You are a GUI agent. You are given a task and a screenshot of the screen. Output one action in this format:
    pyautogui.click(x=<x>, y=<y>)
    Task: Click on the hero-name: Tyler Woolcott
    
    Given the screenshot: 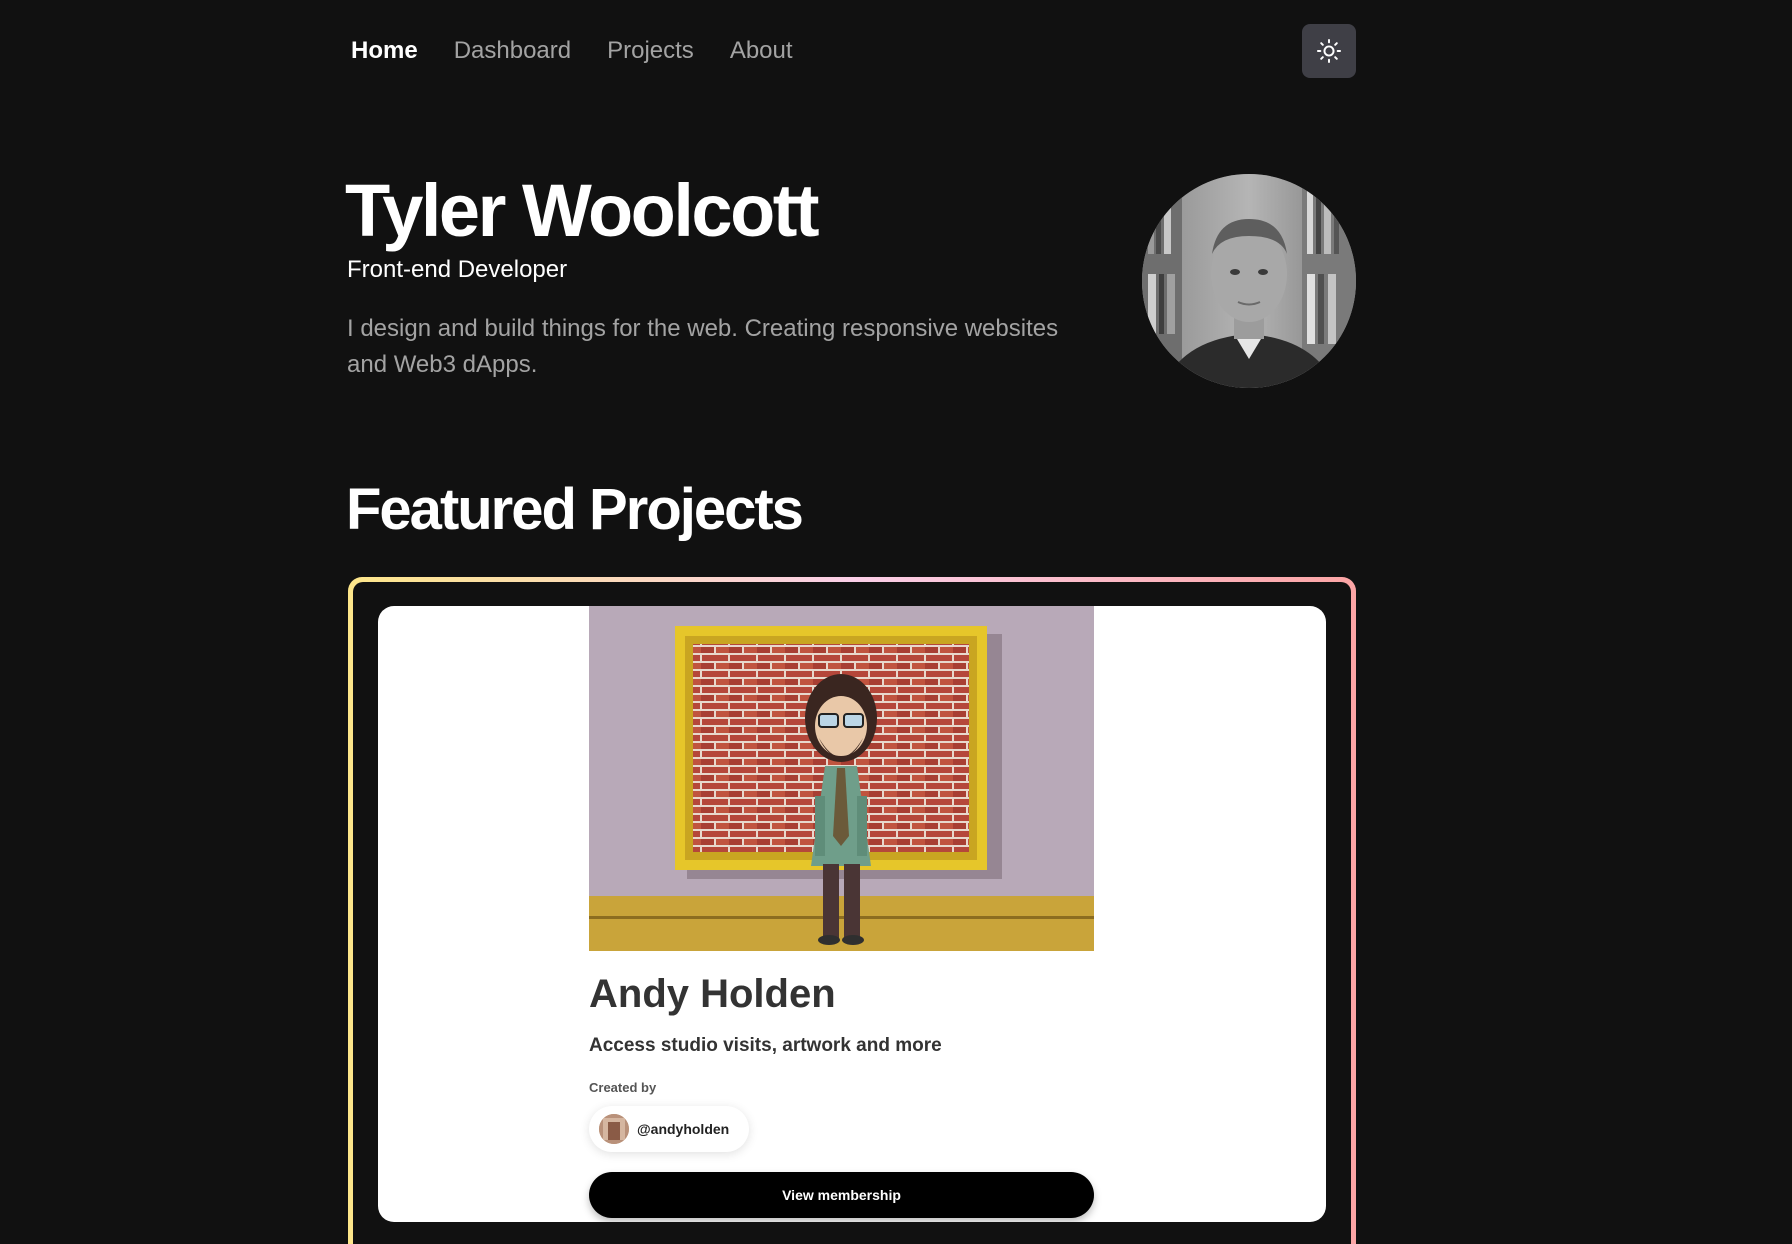 What is the action you would take?
    pyautogui.click(x=582, y=210)
    